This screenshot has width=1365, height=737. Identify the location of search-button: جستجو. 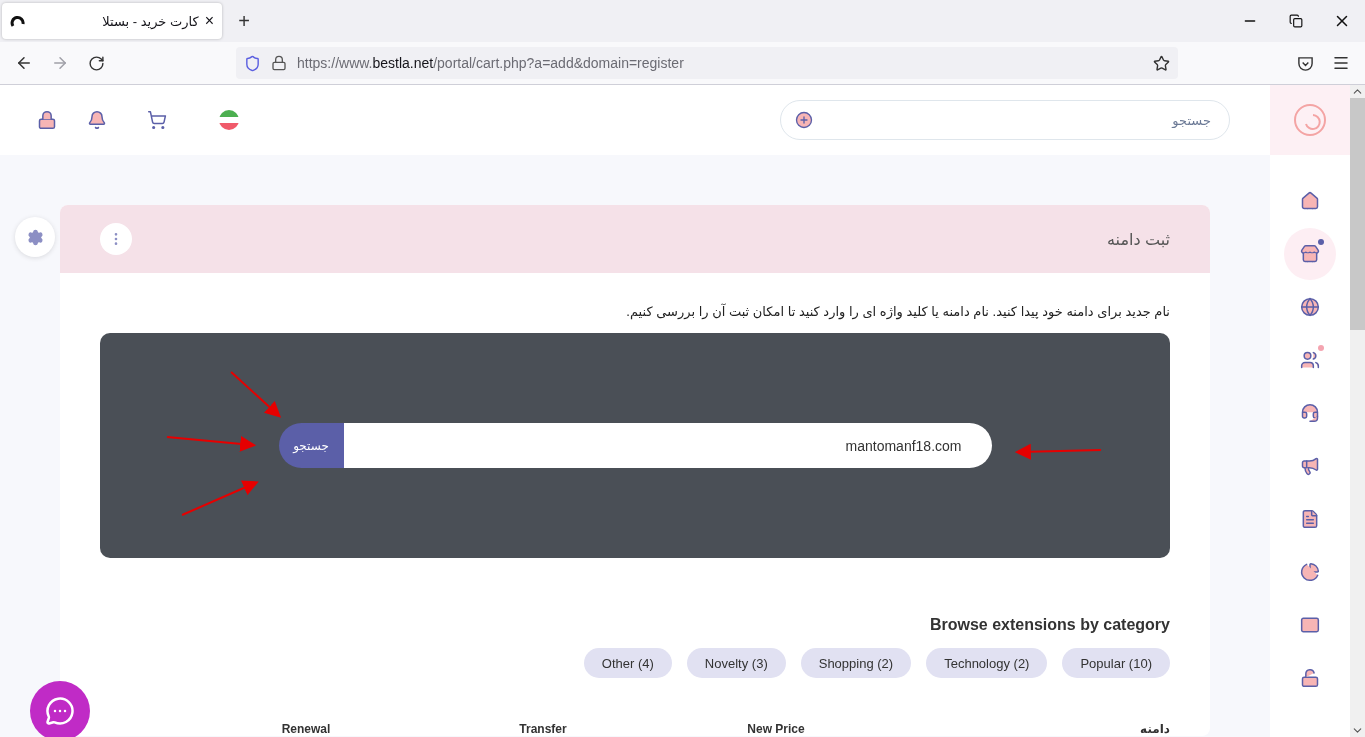
(311, 445).